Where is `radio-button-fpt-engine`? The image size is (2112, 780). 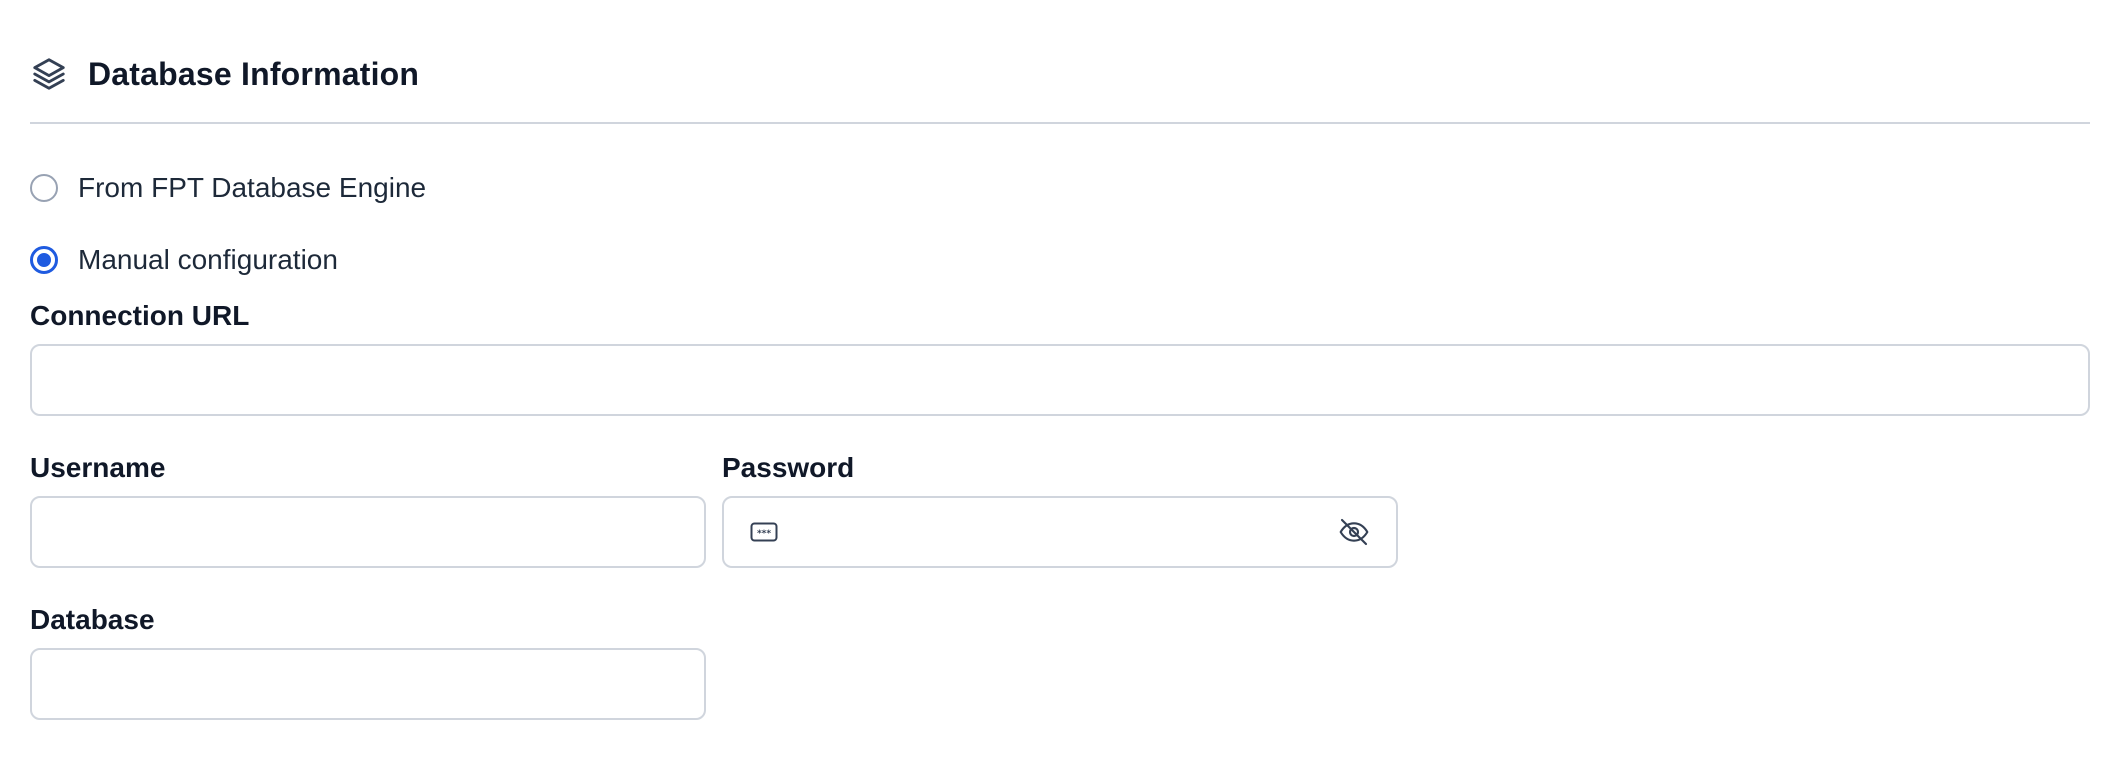 radio-button-fpt-engine is located at coordinates (44, 188).